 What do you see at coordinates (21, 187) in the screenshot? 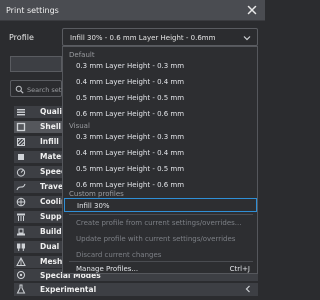
I see `travel-icon` at bounding box center [21, 187].